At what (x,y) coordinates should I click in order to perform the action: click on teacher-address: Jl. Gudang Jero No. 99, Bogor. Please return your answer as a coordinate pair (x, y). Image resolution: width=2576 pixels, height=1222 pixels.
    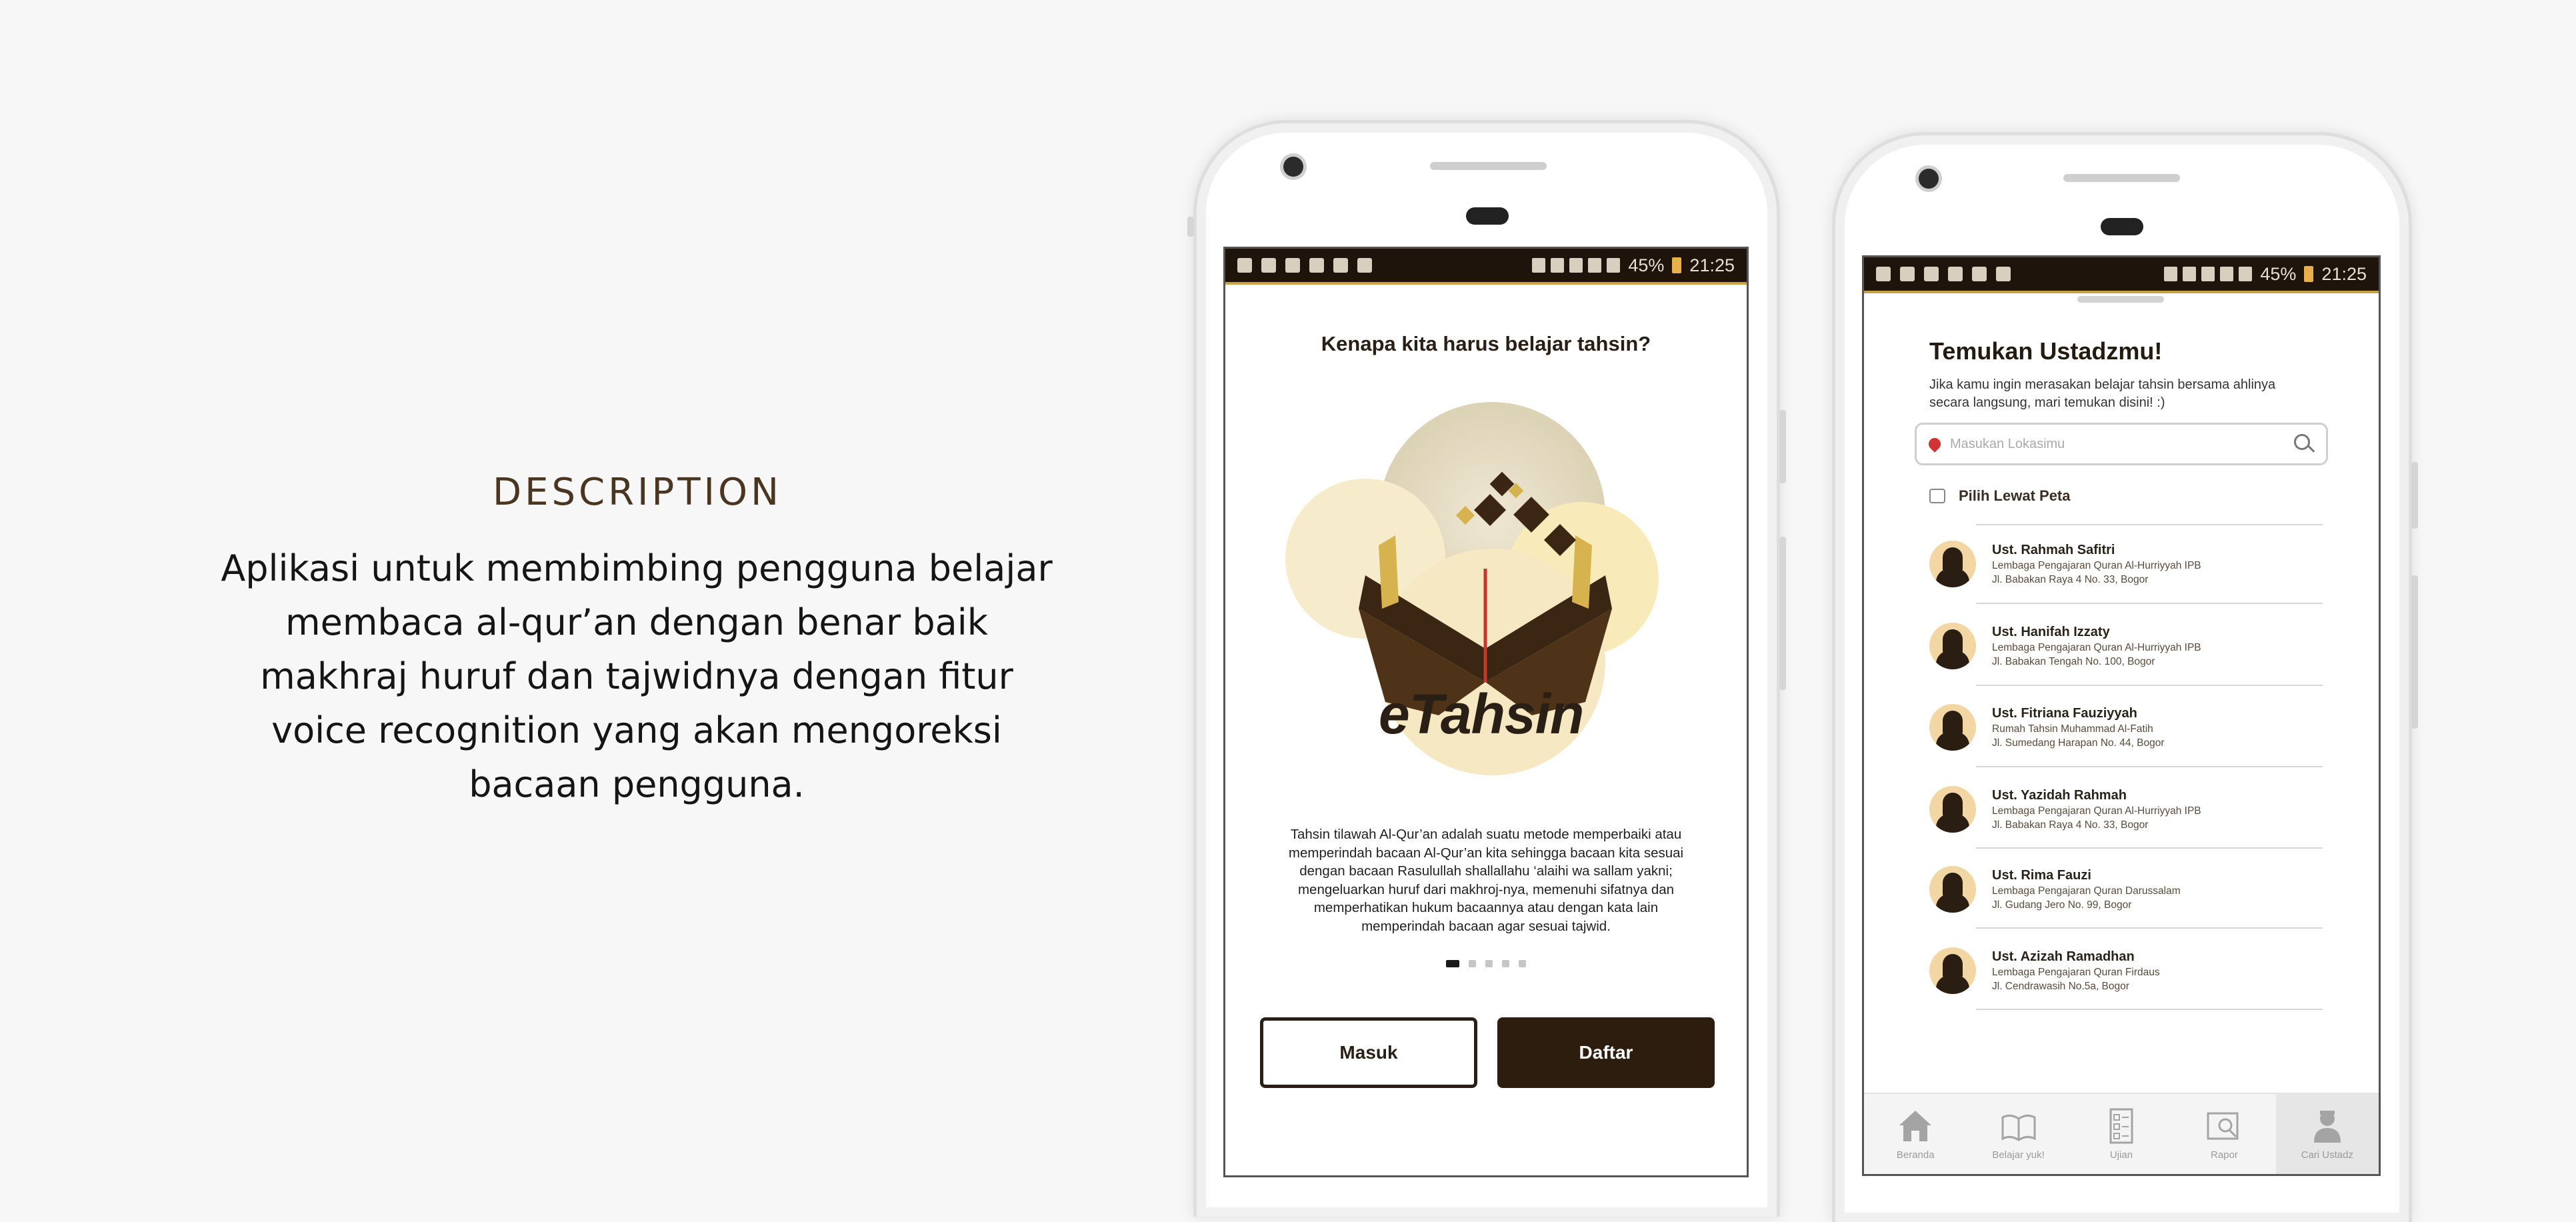
    Looking at the image, I should click on (2062, 905).